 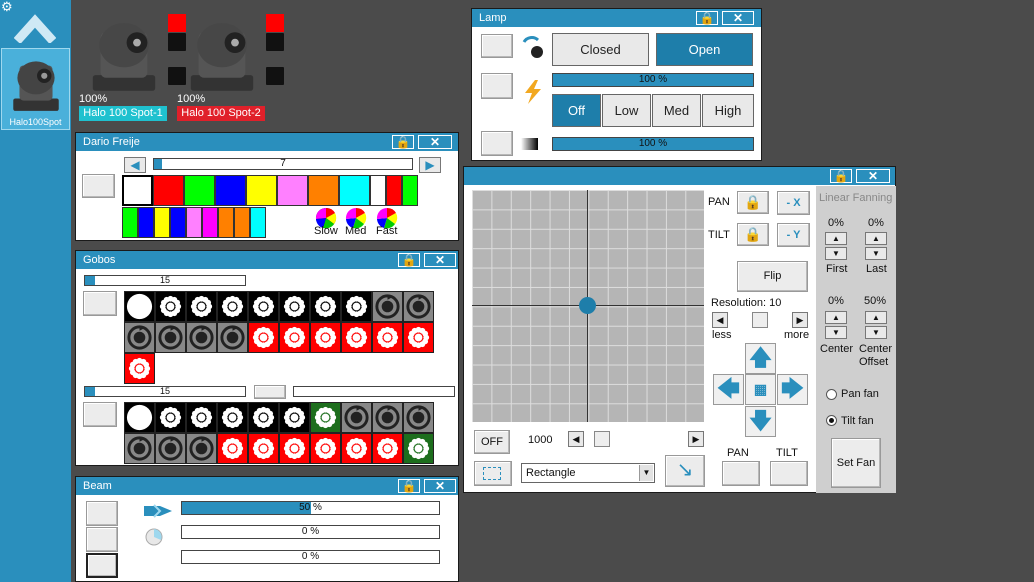 What do you see at coordinates (685, 471) in the screenshot?
I see `apply-shape-button: ↘` at bounding box center [685, 471].